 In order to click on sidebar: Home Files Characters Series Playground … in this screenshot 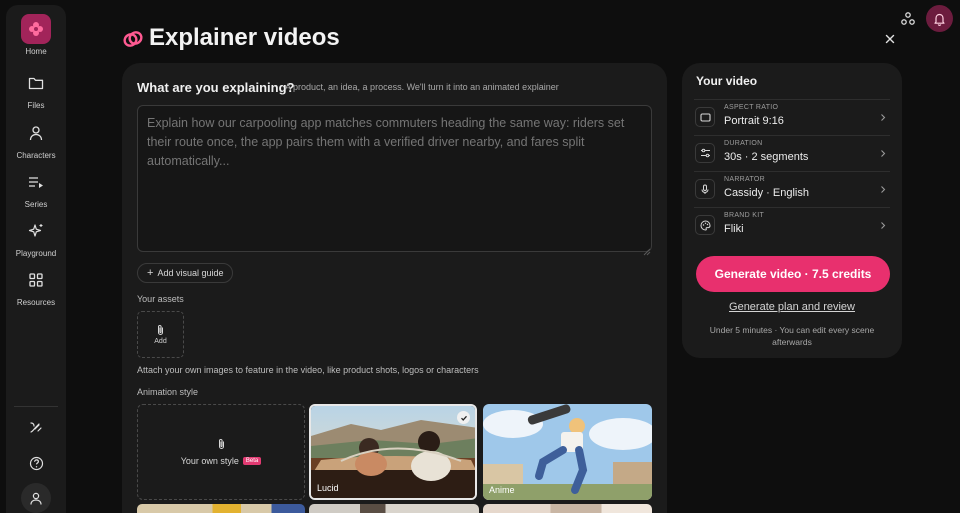, I will do `click(36, 259)`.